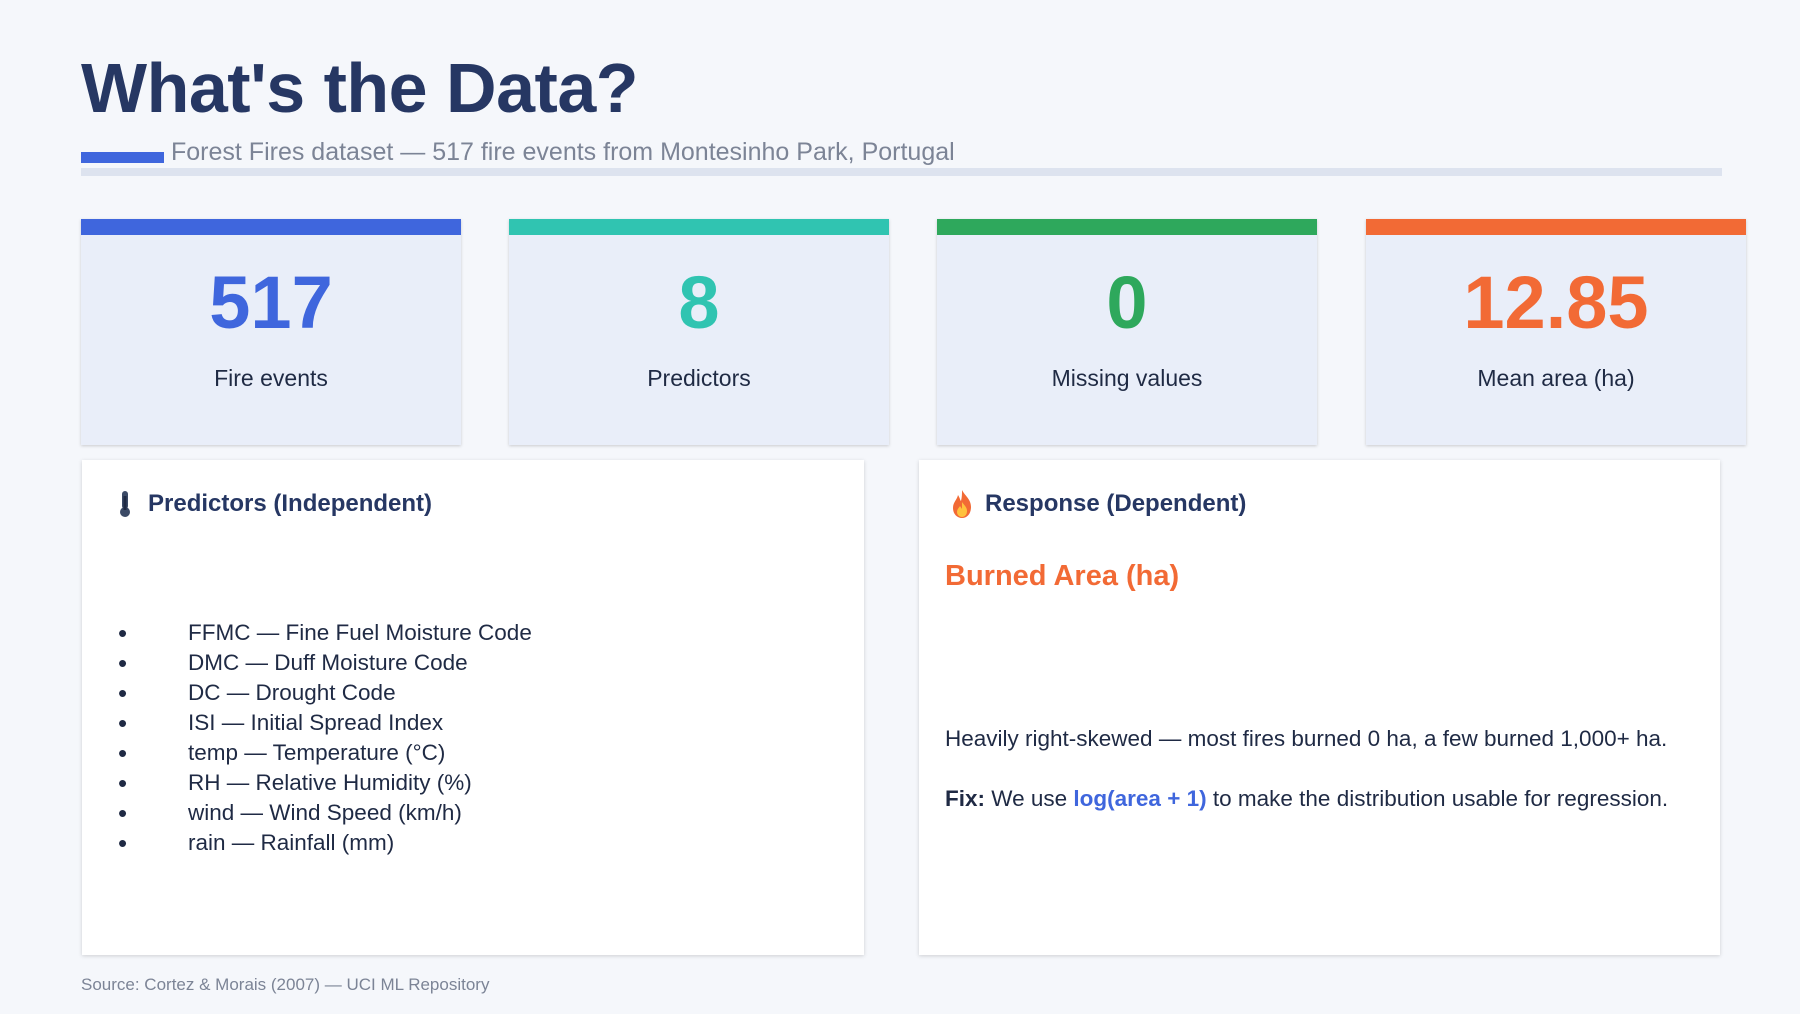  I want to click on stat-card-fire-events: 517 Fire events, so click(271, 332).